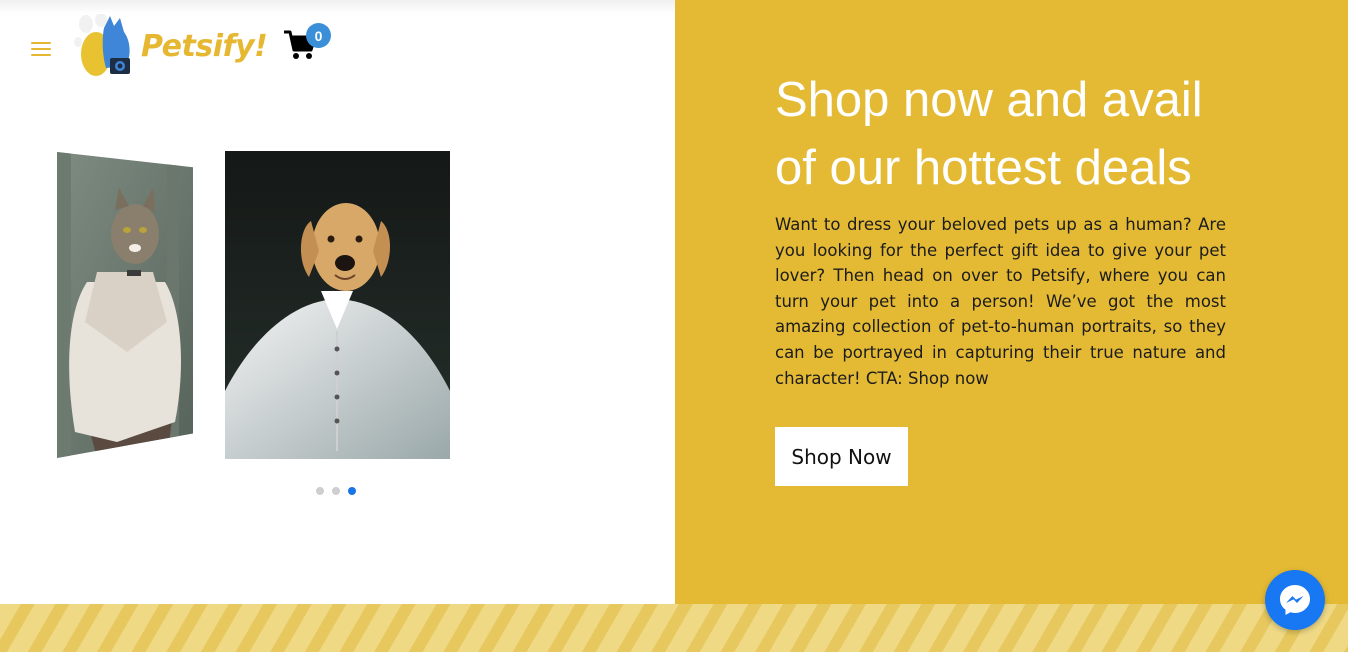 Image resolution: width=1348 pixels, height=652 pixels. Describe the element at coordinates (102, 44) in the screenshot. I see `logo-pets-icon` at that location.